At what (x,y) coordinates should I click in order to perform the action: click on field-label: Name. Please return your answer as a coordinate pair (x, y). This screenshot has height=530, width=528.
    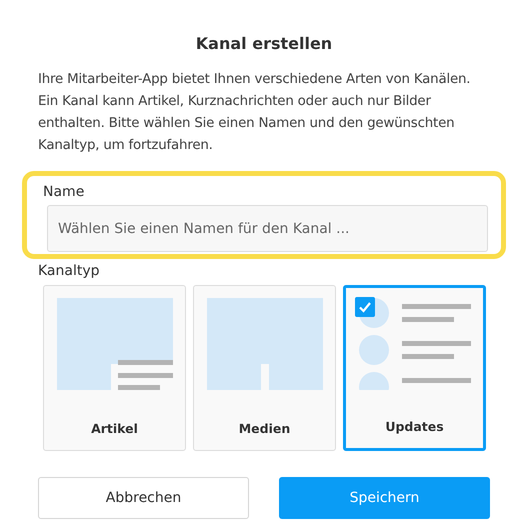
    Looking at the image, I should click on (64, 192).